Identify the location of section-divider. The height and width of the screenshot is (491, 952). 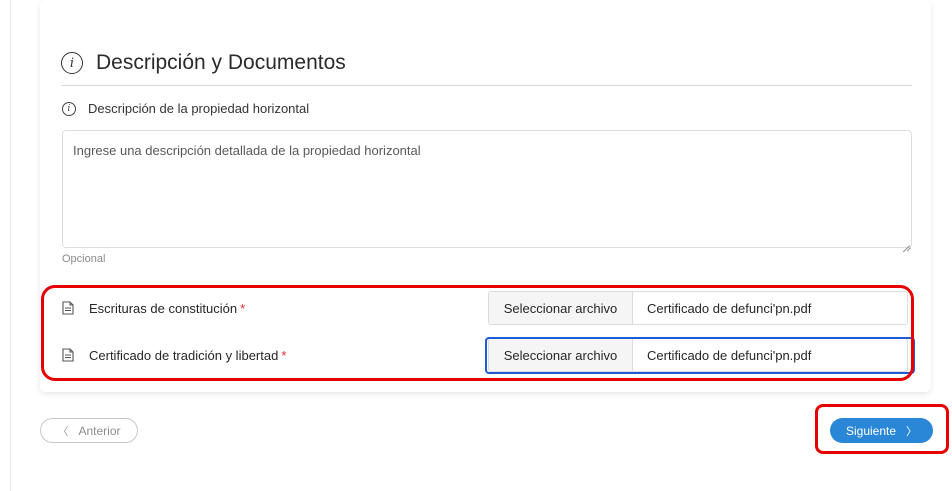
(486, 85).